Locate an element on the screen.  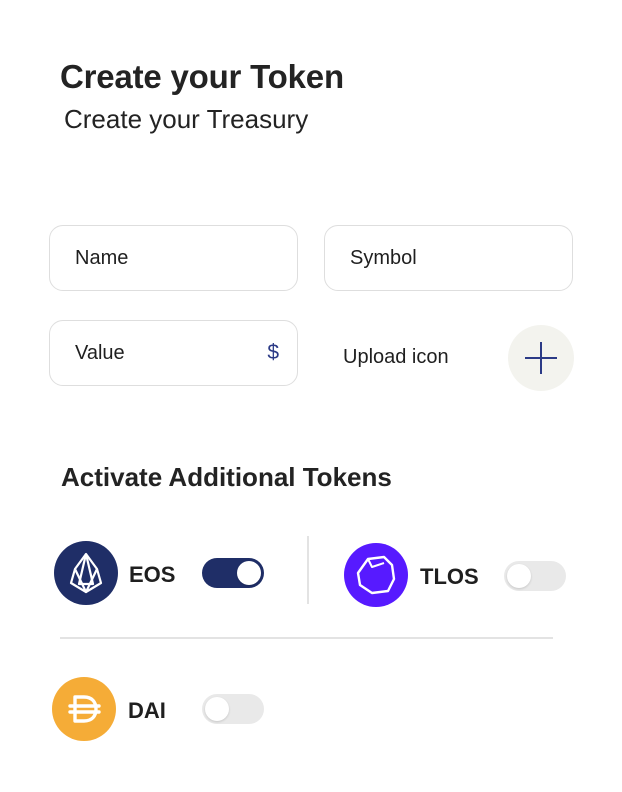
token-label-dai: DAI is located at coordinates (147, 710).